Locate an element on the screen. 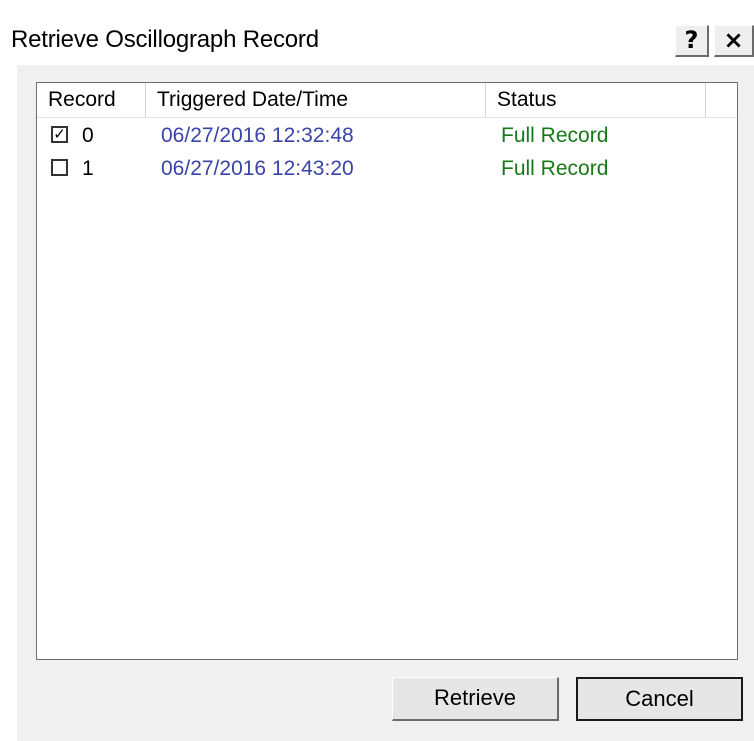 The width and height of the screenshot is (754, 741). record-checkbox is located at coordinates (59, 167).